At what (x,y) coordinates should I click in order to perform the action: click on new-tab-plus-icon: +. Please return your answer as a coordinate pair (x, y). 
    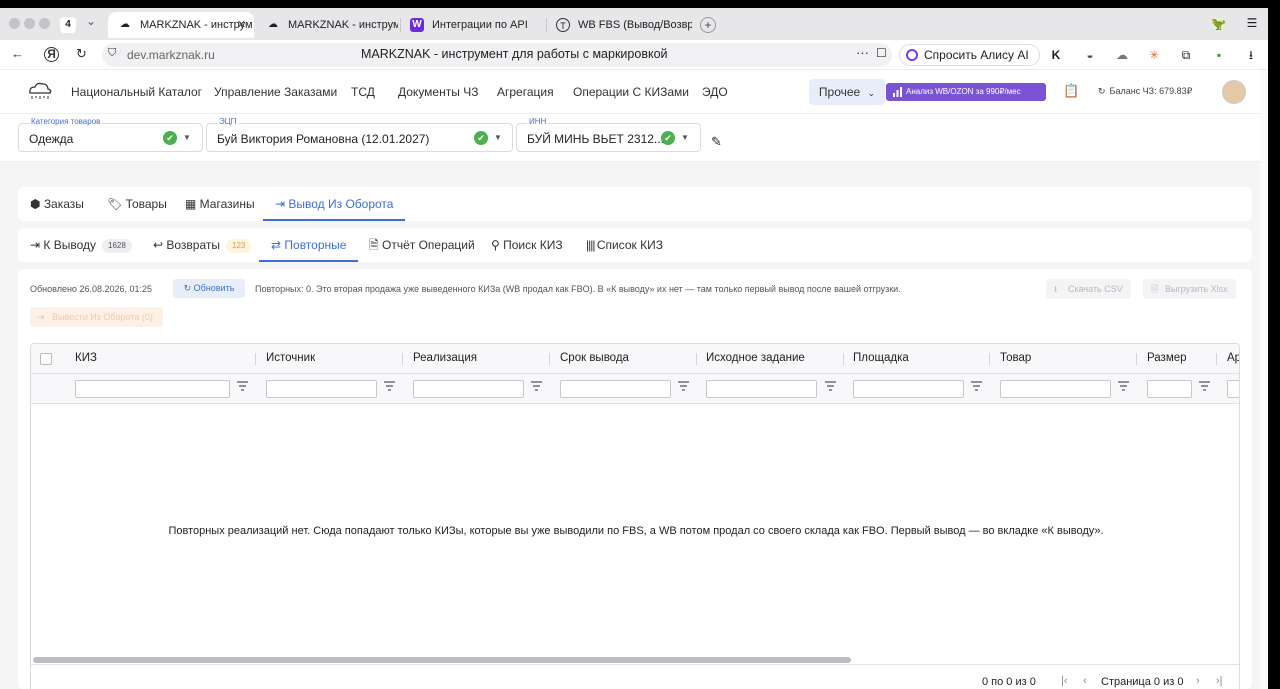
    Looking at the image, I should click on (708, 25).